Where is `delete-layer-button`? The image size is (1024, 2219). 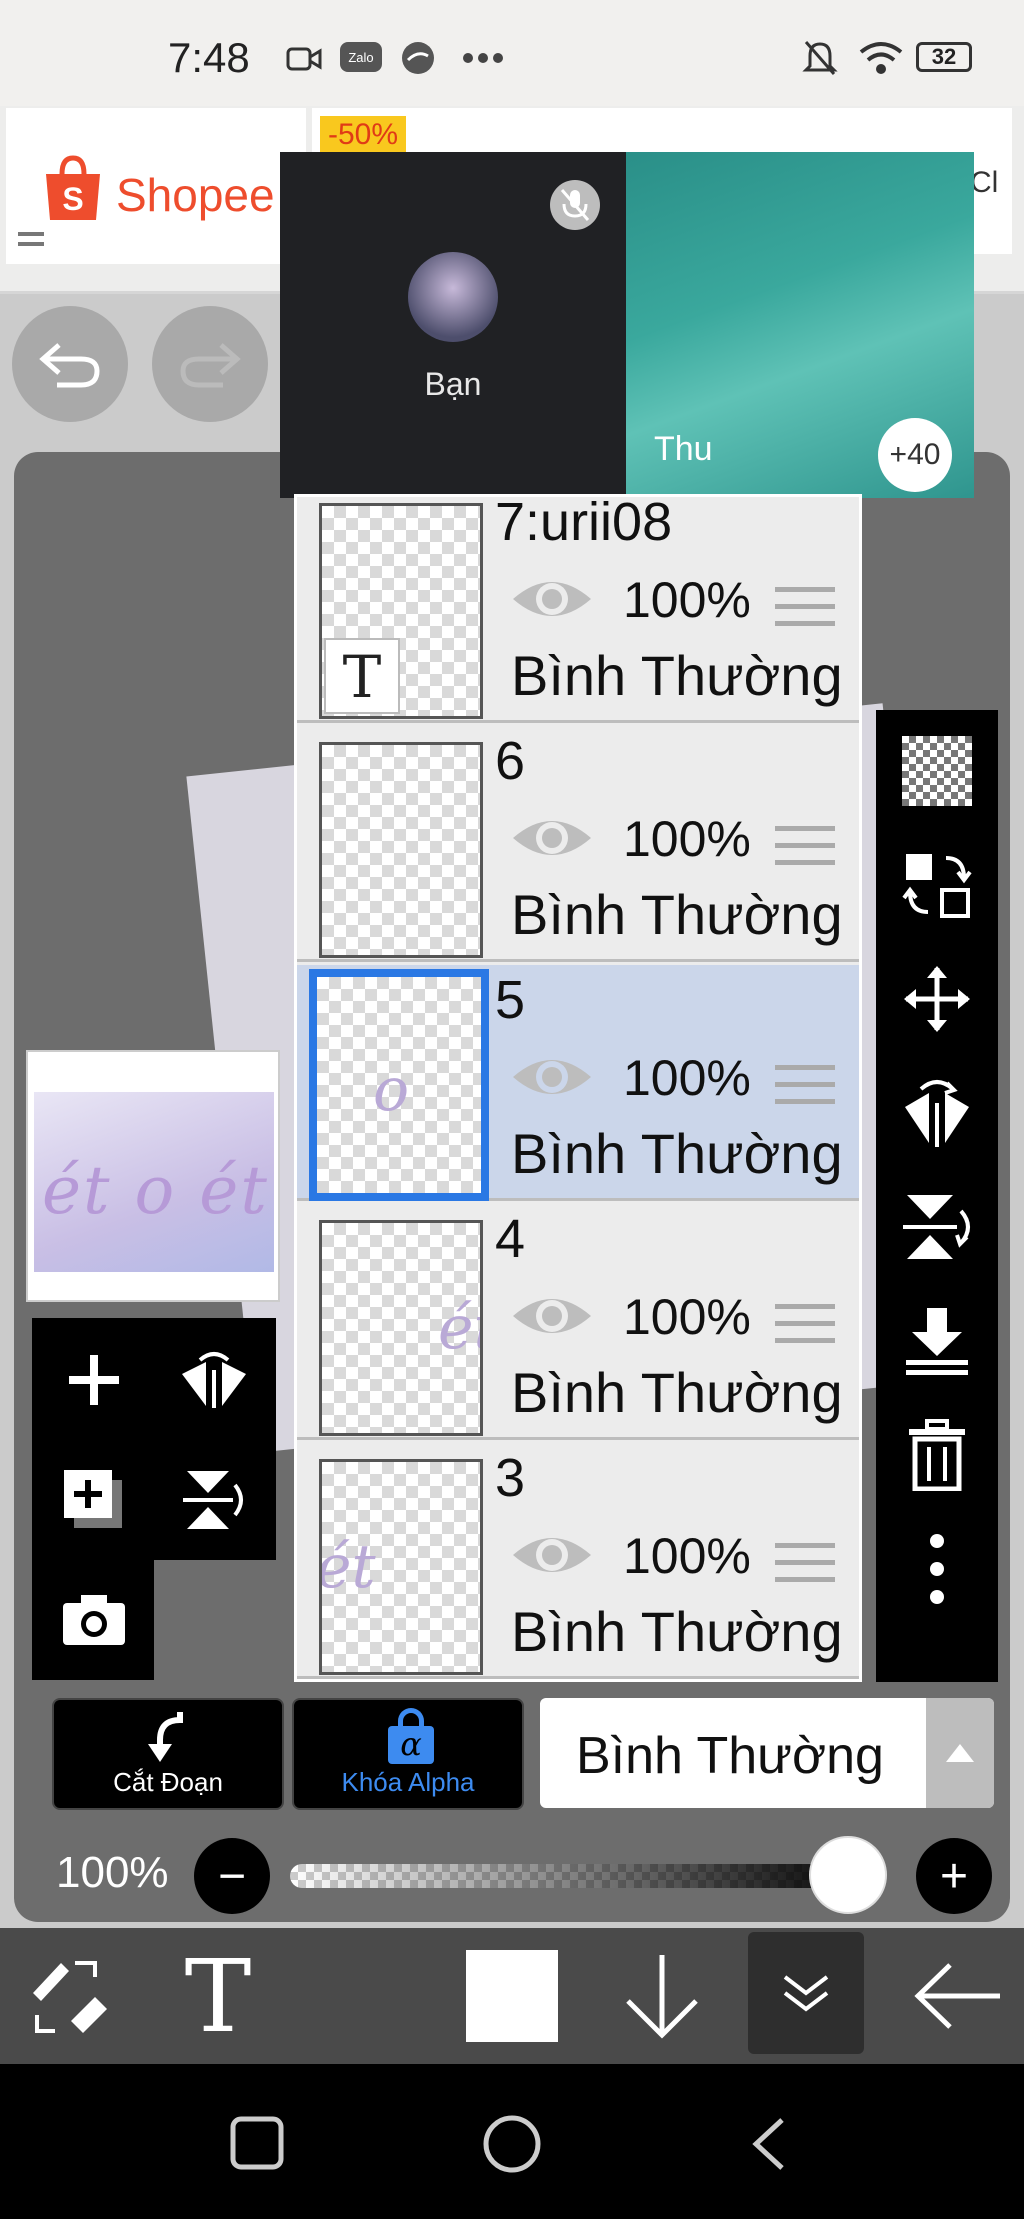
delete-layer-button is located at coordinates (937, 1455).